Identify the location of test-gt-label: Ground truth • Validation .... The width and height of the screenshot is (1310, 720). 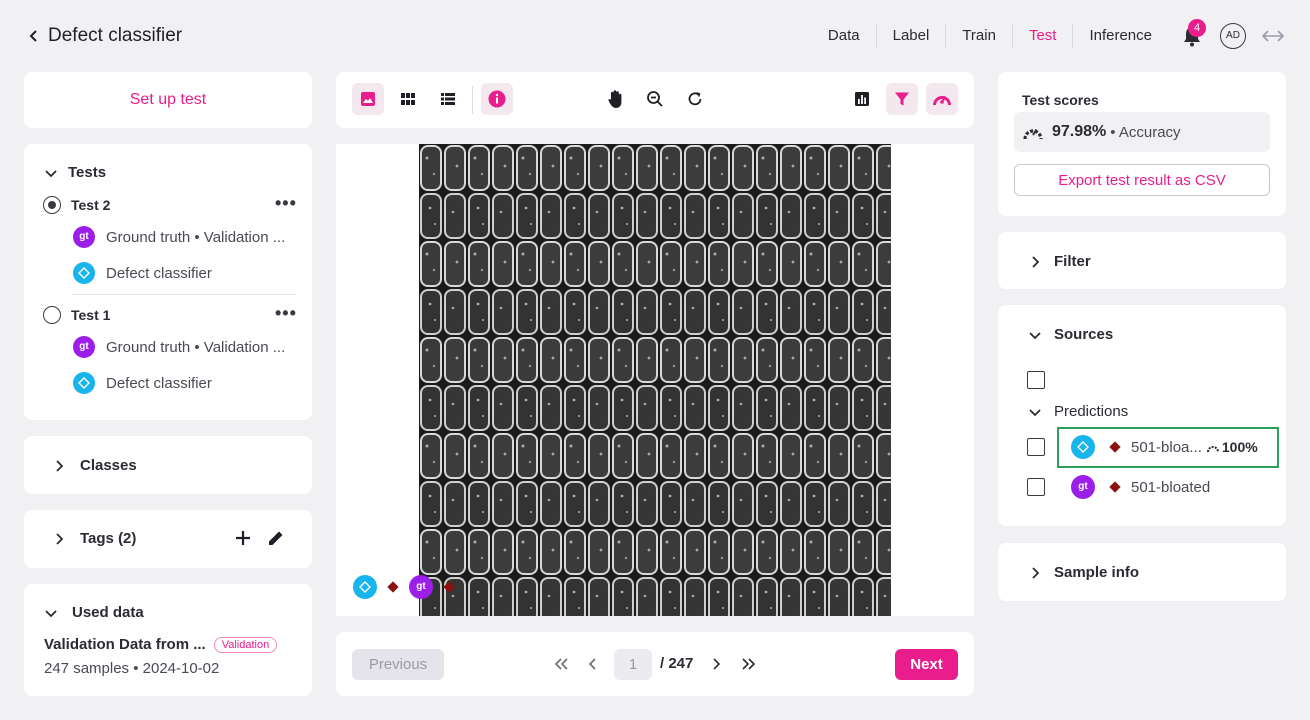
(196, 347).